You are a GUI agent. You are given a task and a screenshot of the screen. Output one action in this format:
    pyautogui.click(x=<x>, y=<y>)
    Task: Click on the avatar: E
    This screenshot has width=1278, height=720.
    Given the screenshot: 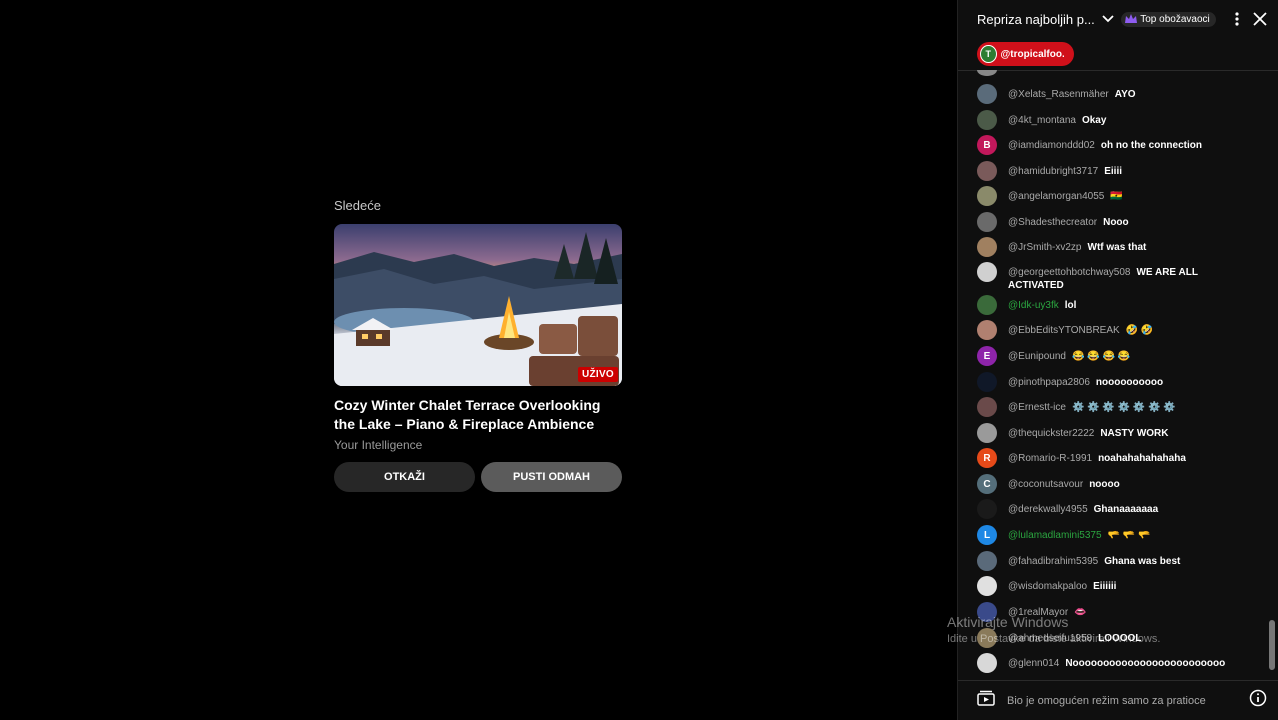 What is the action you would take?
    pyautogui.click(x=987, y=356)
    